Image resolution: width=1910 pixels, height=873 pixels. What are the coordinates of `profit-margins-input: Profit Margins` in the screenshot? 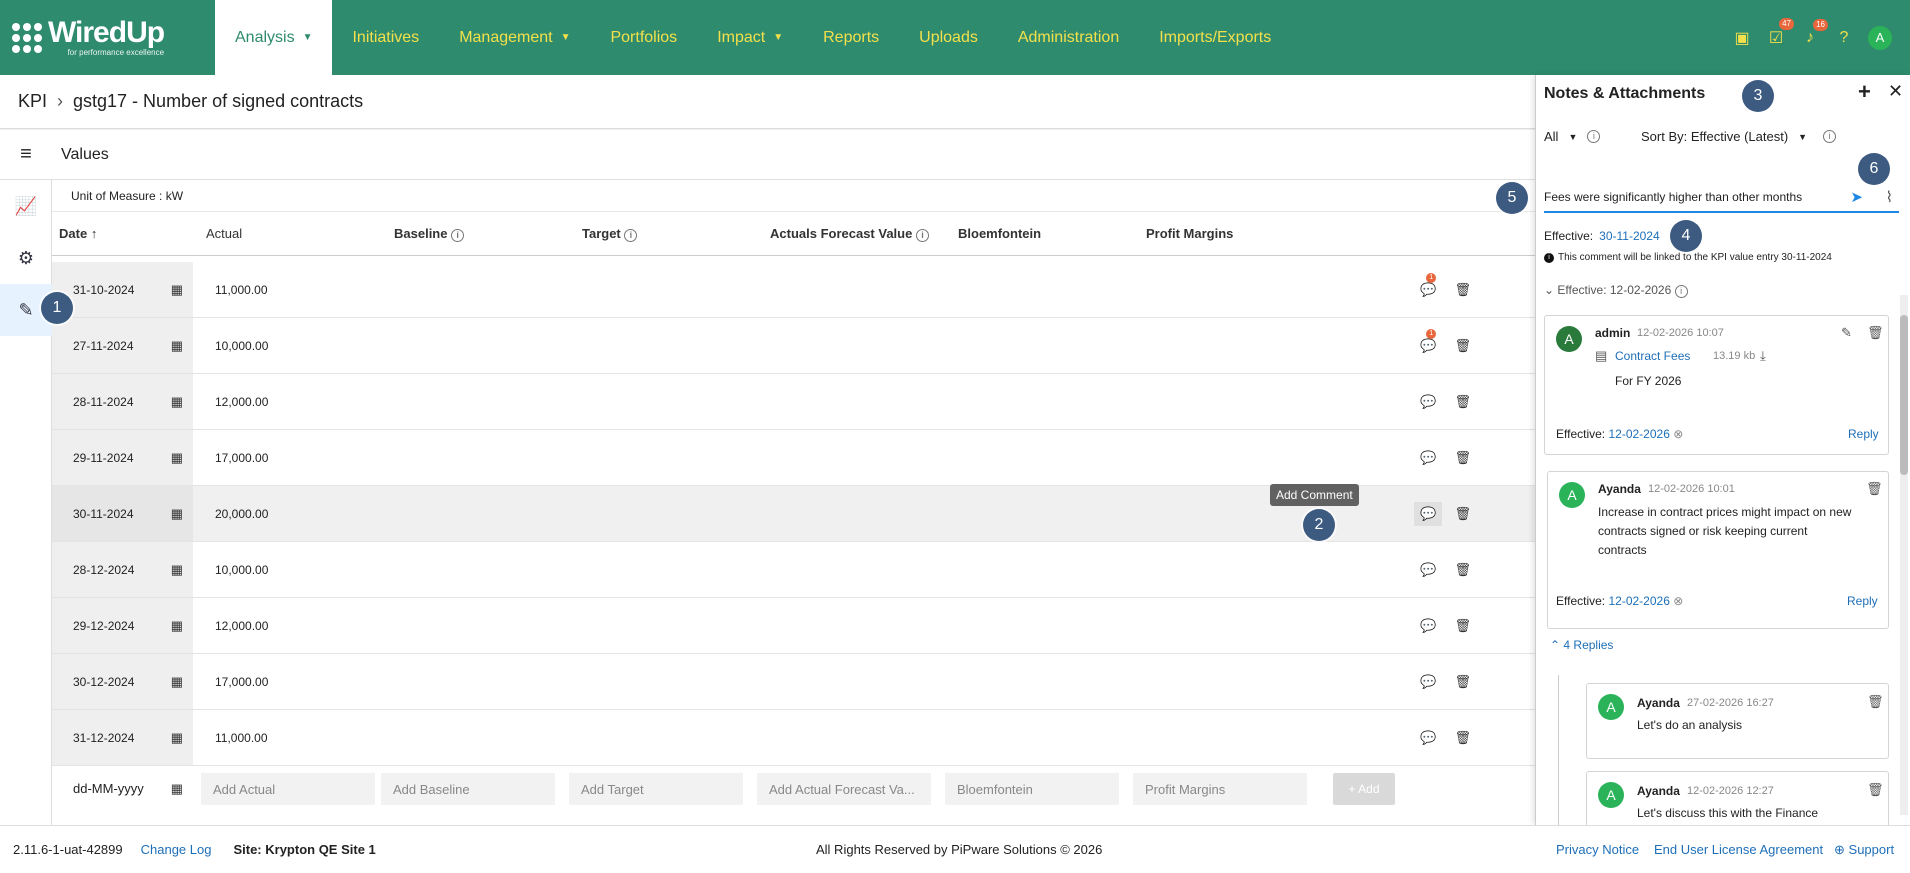 It's located at (1220, 789).